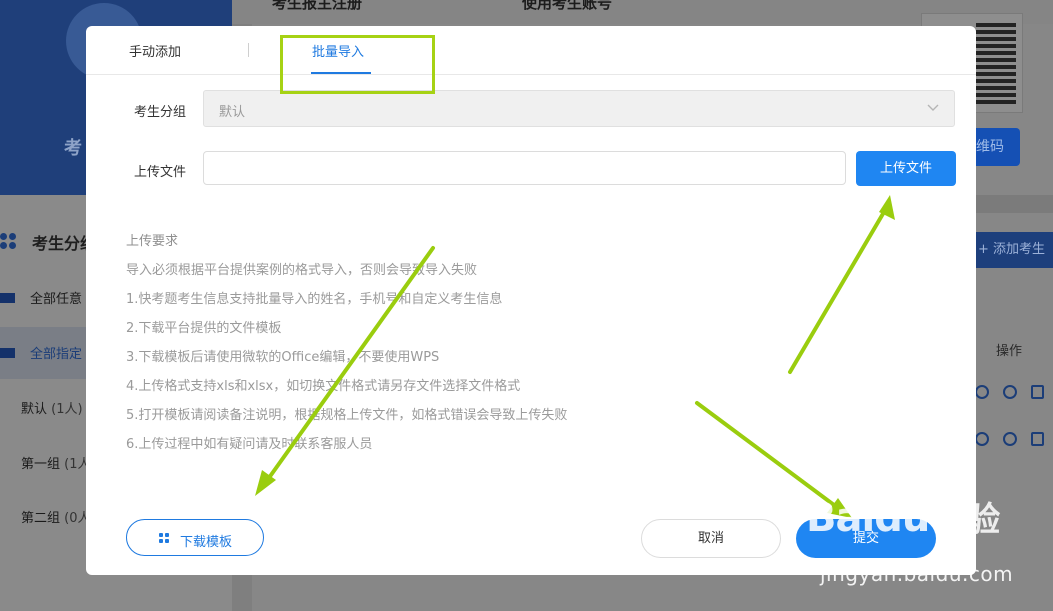 The image size is (1053, 611). What do you see at coordinates (232, 112) in the screenshot?
I see `group-select-value: 默认` at bounding box center [232, 112].